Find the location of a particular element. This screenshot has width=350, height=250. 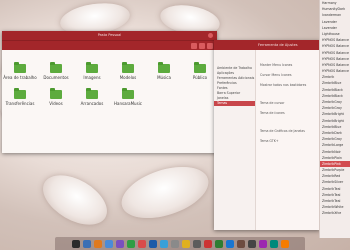

folder-item: Imagens is located at coordinates (92, 71).